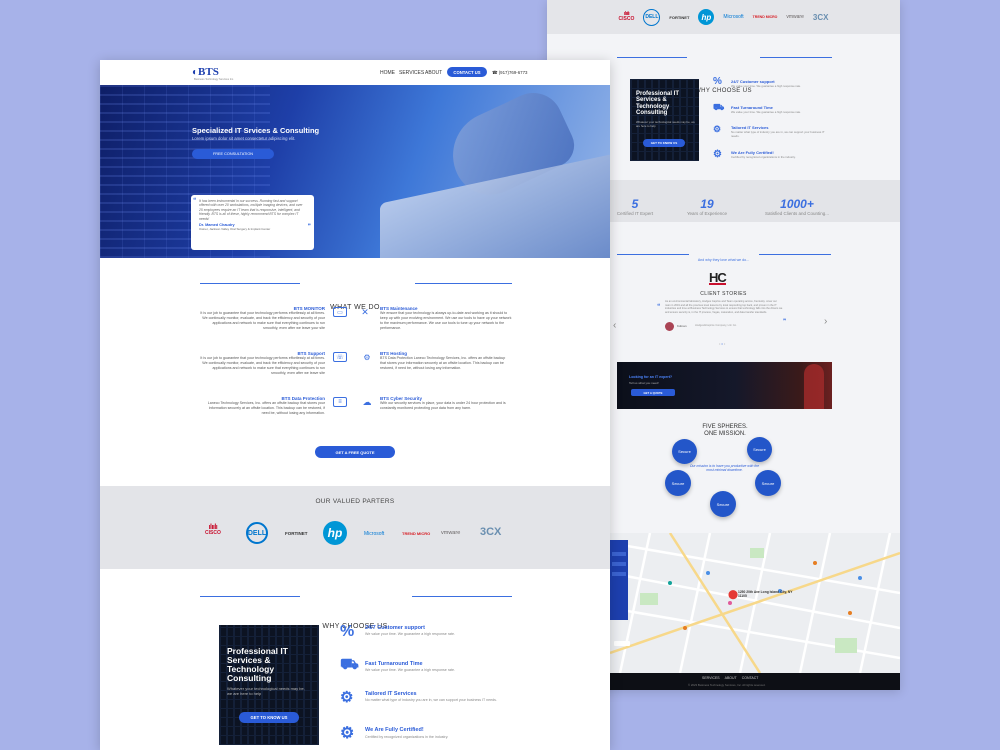 This screenshot has height=750, width=1000. Describe the element at coordinates (355, 452) in the screenshot. I see `get-a-free-quote-button: GET A FREE QUOTE` at that location.